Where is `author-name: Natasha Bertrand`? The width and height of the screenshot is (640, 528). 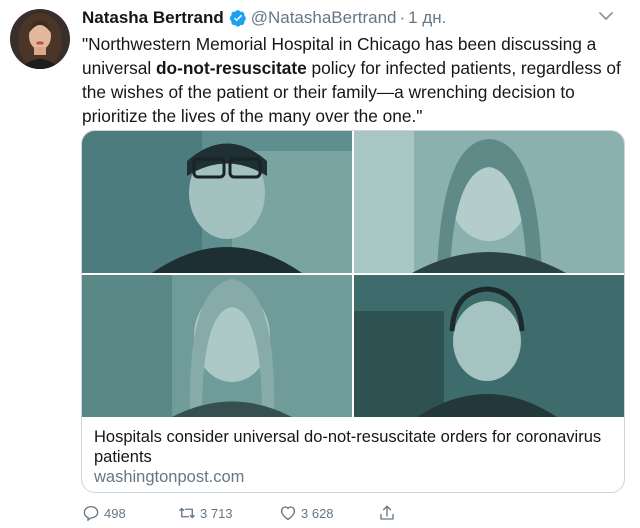 author-name: Natasha Bertrand is located at coordinates (153, 18).